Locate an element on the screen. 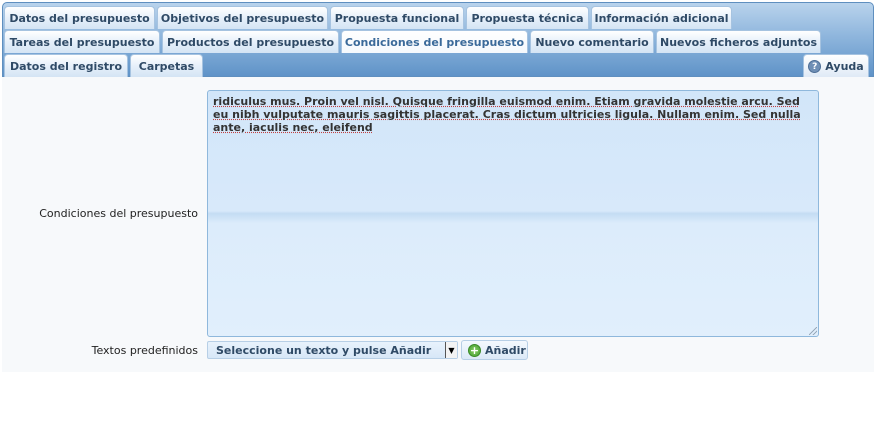 This screenshot has width=876, height=443. tab-propuesta-funcional: Propuesta funcional is located at coordinates (397, 17).